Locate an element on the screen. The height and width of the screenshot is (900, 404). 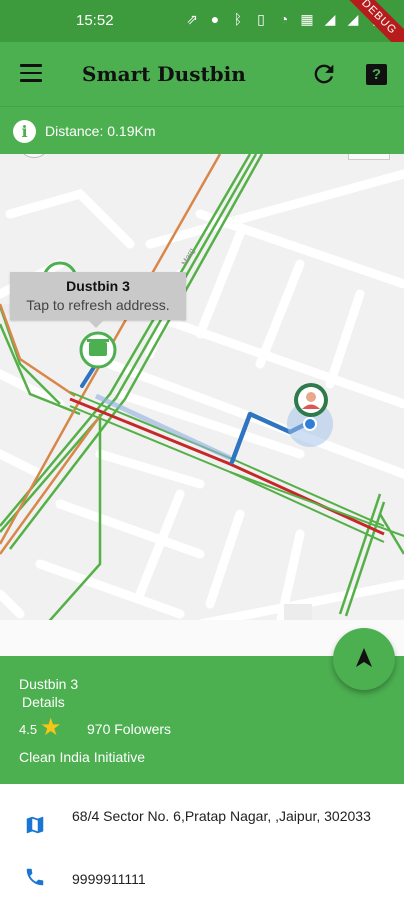
status-icons: ⇗ ● ᛒ ▯ ◔ ▦ ◢ ◢ ▮ is located at coordinates (284, 19).